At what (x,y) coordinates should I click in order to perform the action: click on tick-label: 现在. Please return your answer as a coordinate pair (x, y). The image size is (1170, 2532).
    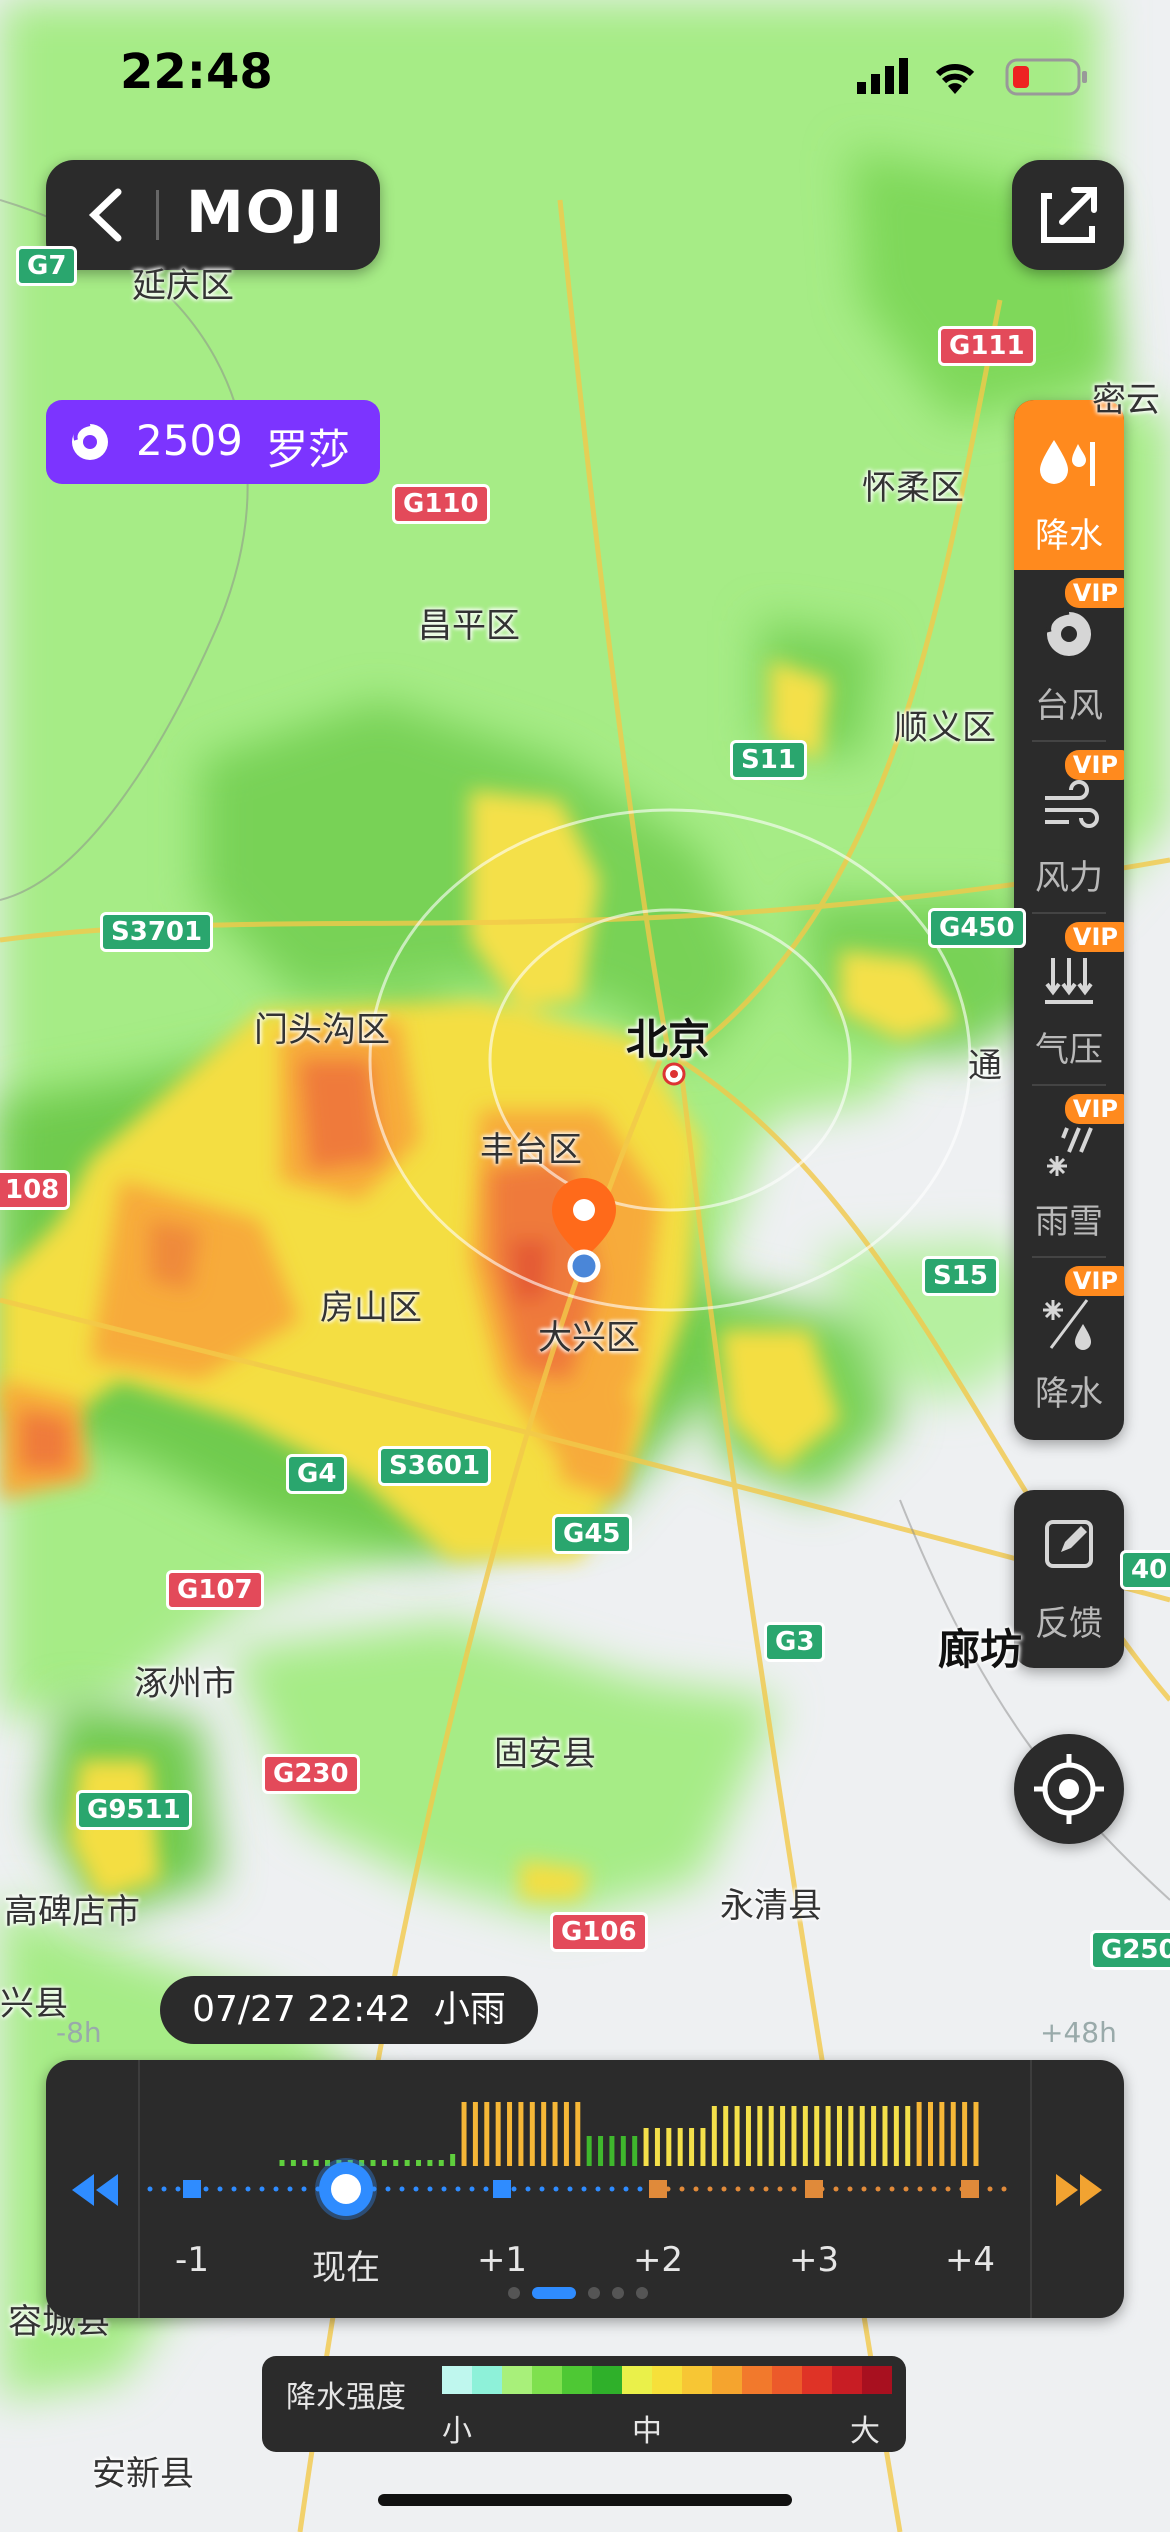
    Looking at the image, I should click on (346, 2268).